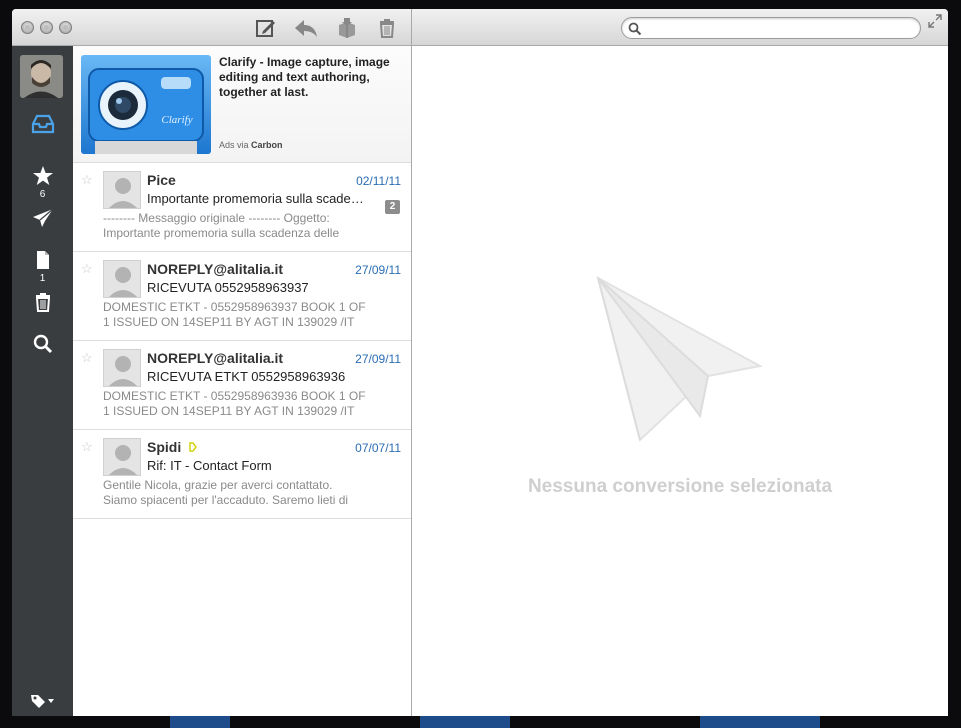  I want to click on message-sender: Pice, so click(161, 180).